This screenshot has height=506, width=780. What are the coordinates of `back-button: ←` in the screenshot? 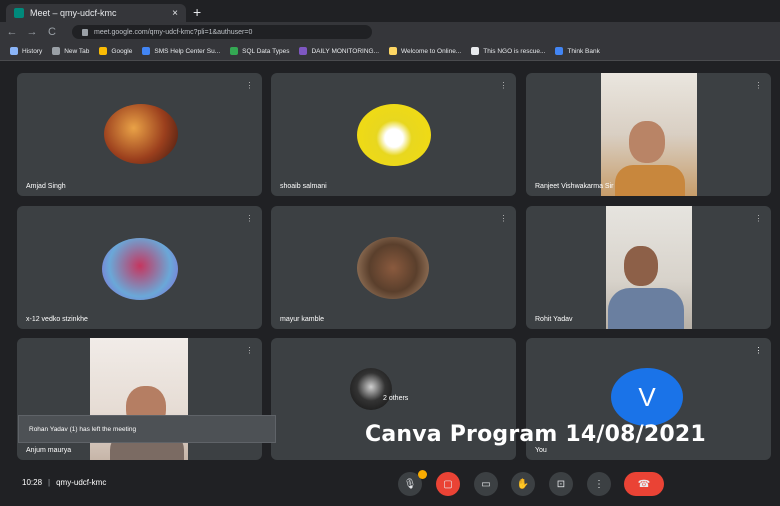 It's located at (12, 32).